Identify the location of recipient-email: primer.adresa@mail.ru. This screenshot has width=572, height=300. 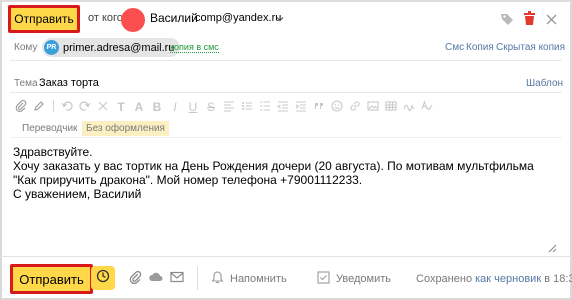
(119, 47).